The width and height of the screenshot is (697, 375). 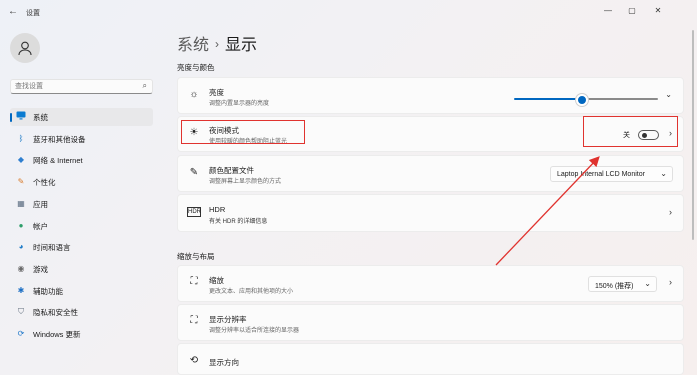 What do you see at coordinates (547, 211) in the screenshot?
I see `annotation-arrow` at bounding box center [547, 211].